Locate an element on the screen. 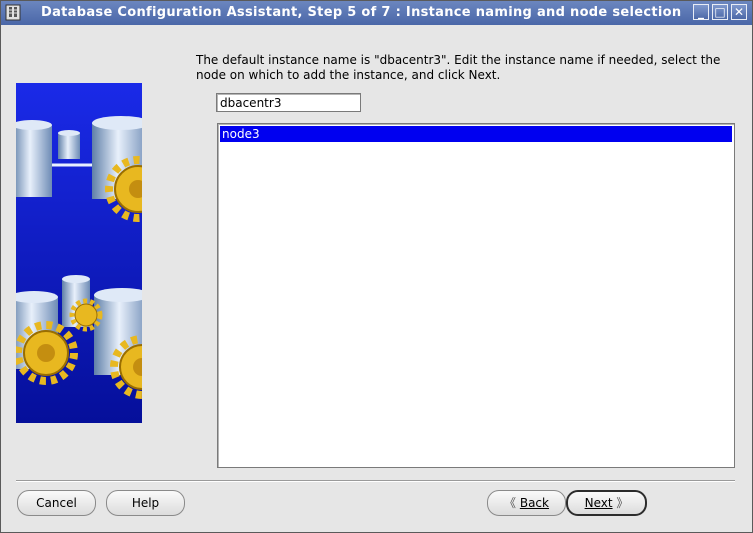 The height and width of the screenshot is (533, 753). back-button: 《 Back is located at coordinates (526, 503).